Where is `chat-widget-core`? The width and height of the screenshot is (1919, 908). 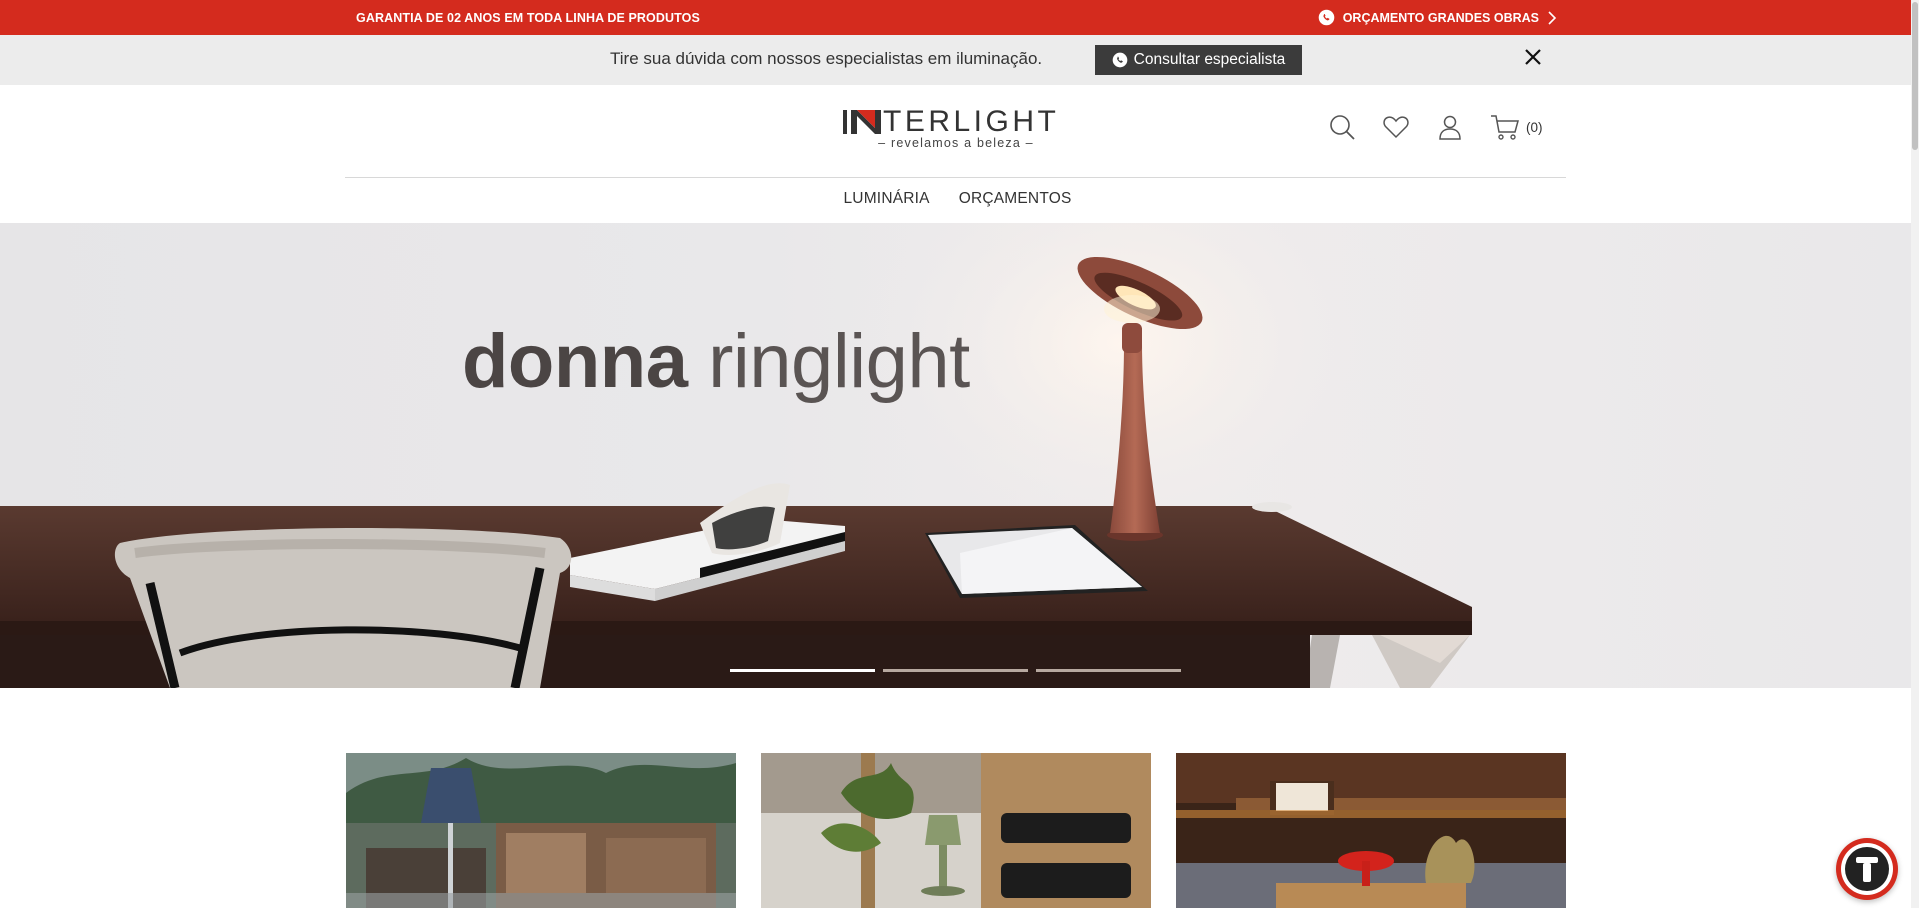 chat-widget-core is located at coordinates (1867, 869).